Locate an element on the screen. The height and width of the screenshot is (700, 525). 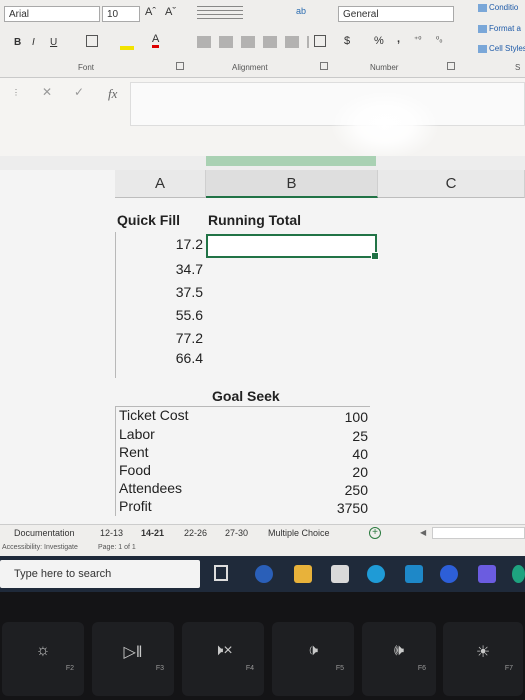
goal-label: Food is located at coordinates (135, 470).